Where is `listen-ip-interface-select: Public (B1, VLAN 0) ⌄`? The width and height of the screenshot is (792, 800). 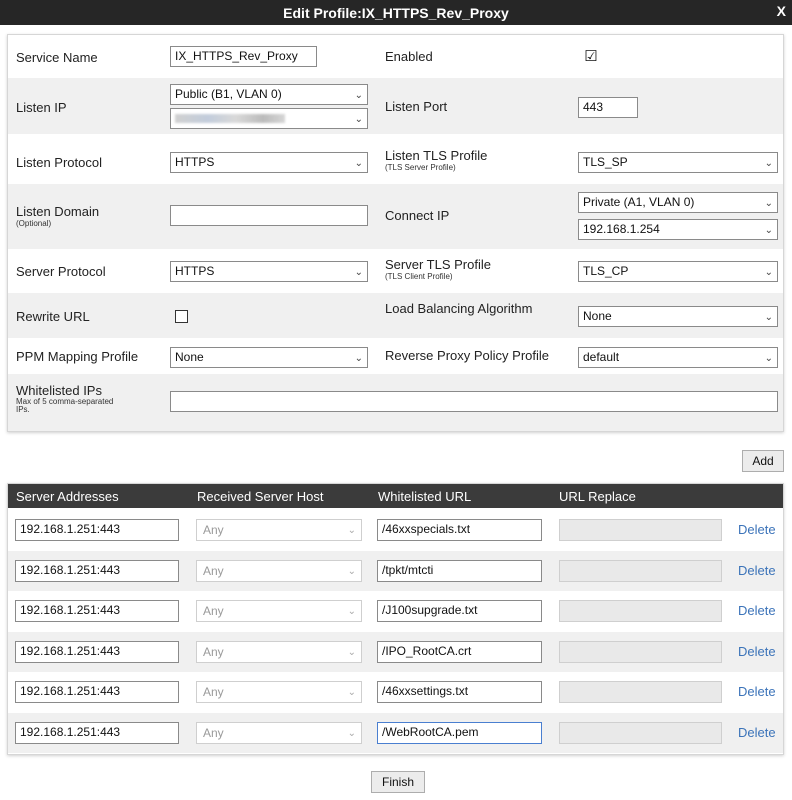 listen-ip-interface-select: Public (B1, VLAN 0) ⌄ is located at coordinates (269, 94).